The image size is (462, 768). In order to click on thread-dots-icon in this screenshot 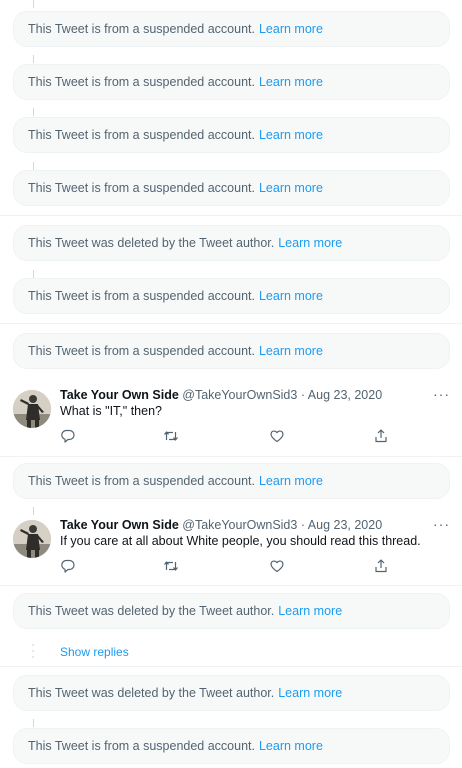, I will do `click(33, 651)`.